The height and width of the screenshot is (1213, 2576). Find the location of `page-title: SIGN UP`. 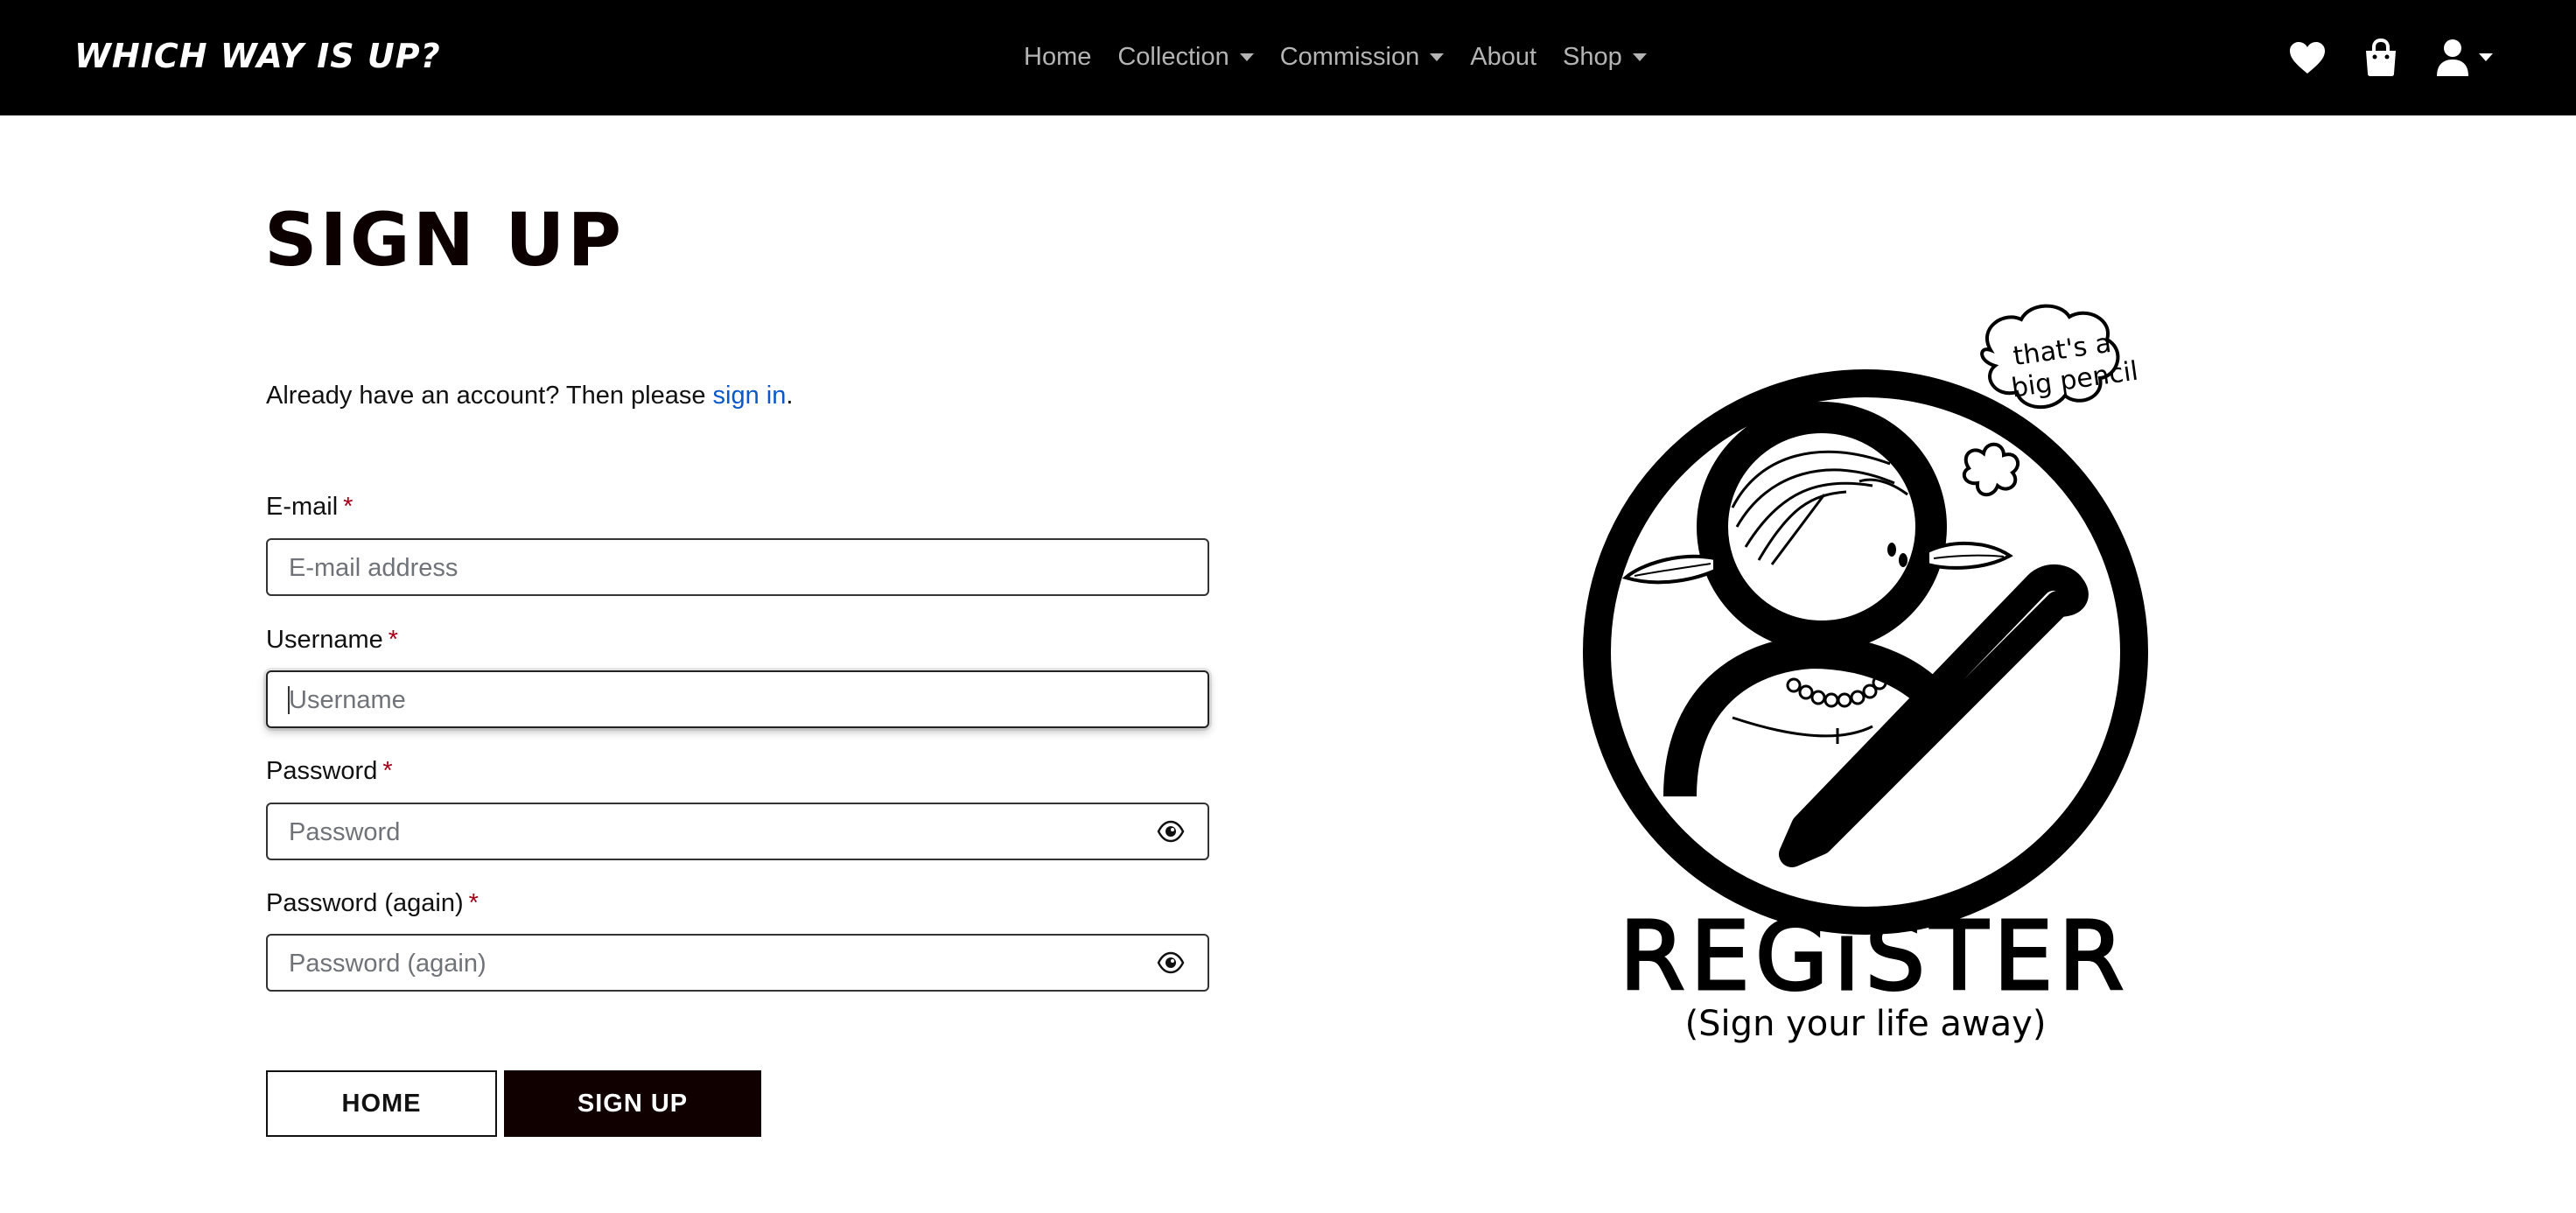

page-title: SIGN UP is located at coordinates (444, 240).